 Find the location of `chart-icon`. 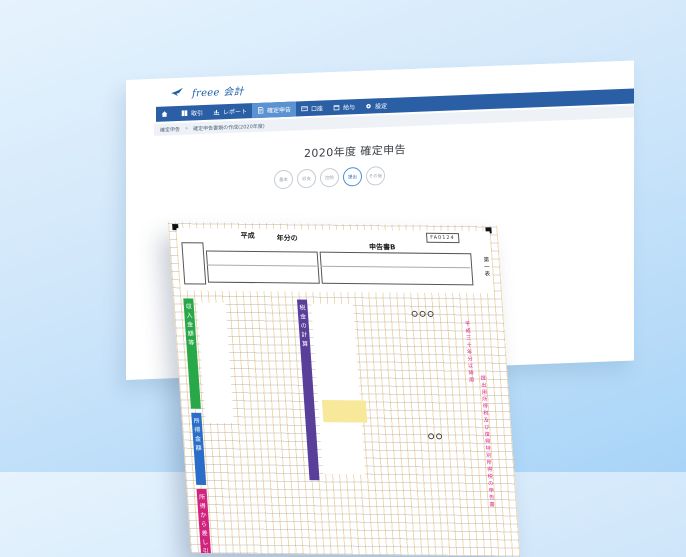

chart-icon is located at coordinates (216, 112).